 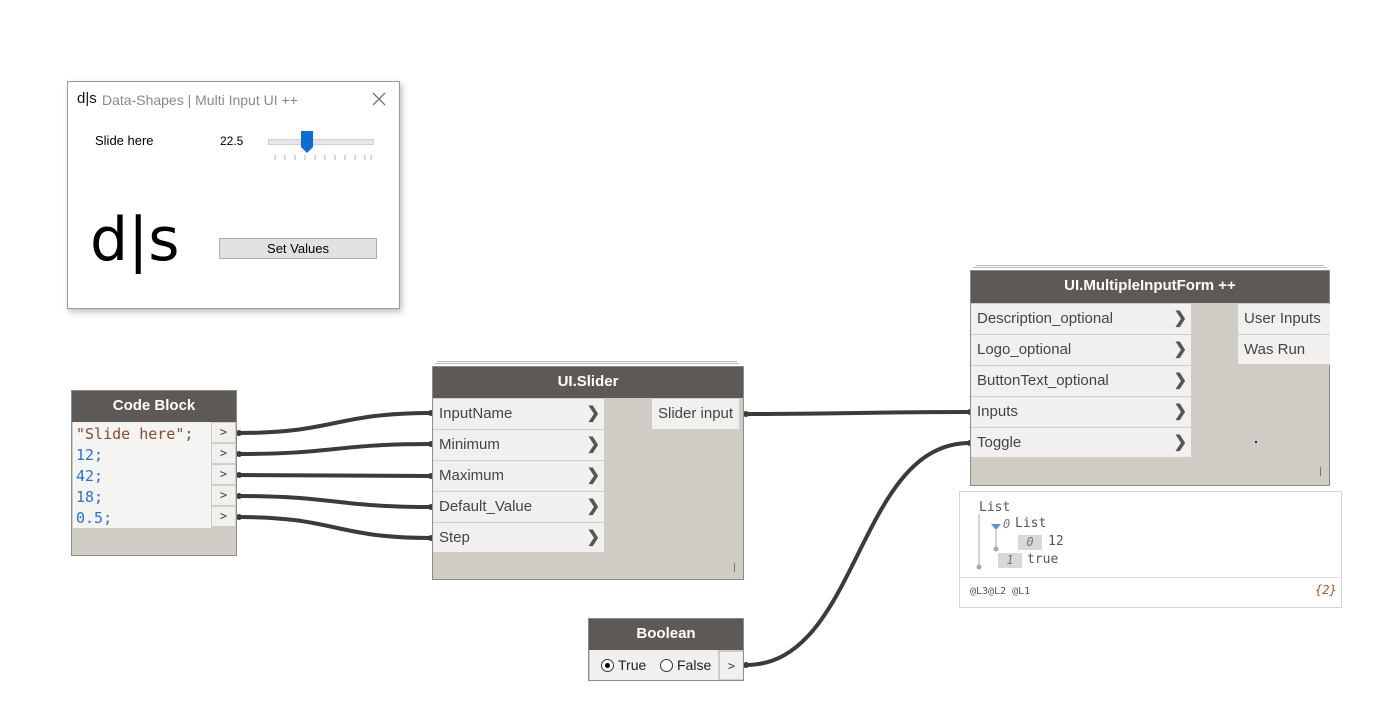 What do you see at coordinates (1007, 524) in the screenshot?
I see `preview-sublist-index: 0` at bounding box center [1007, 524].